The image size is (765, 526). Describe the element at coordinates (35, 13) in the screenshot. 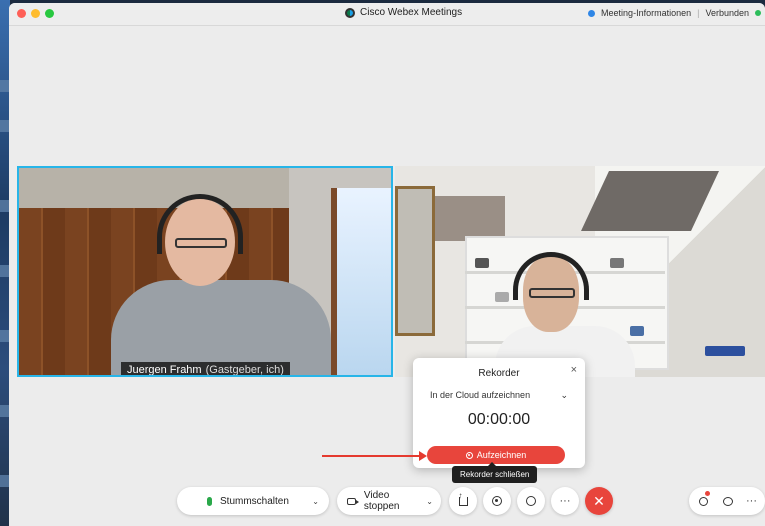

I see `minimize-window-button` at that location.